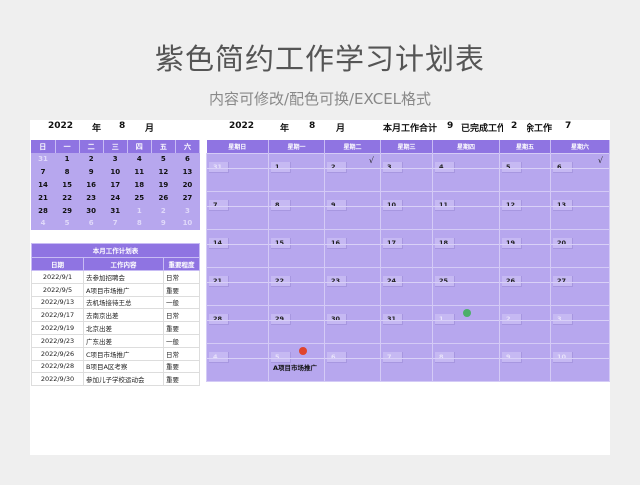 This screenshot has height=485, width=640. I want to click on mini-day: 11, so click(139, 172).